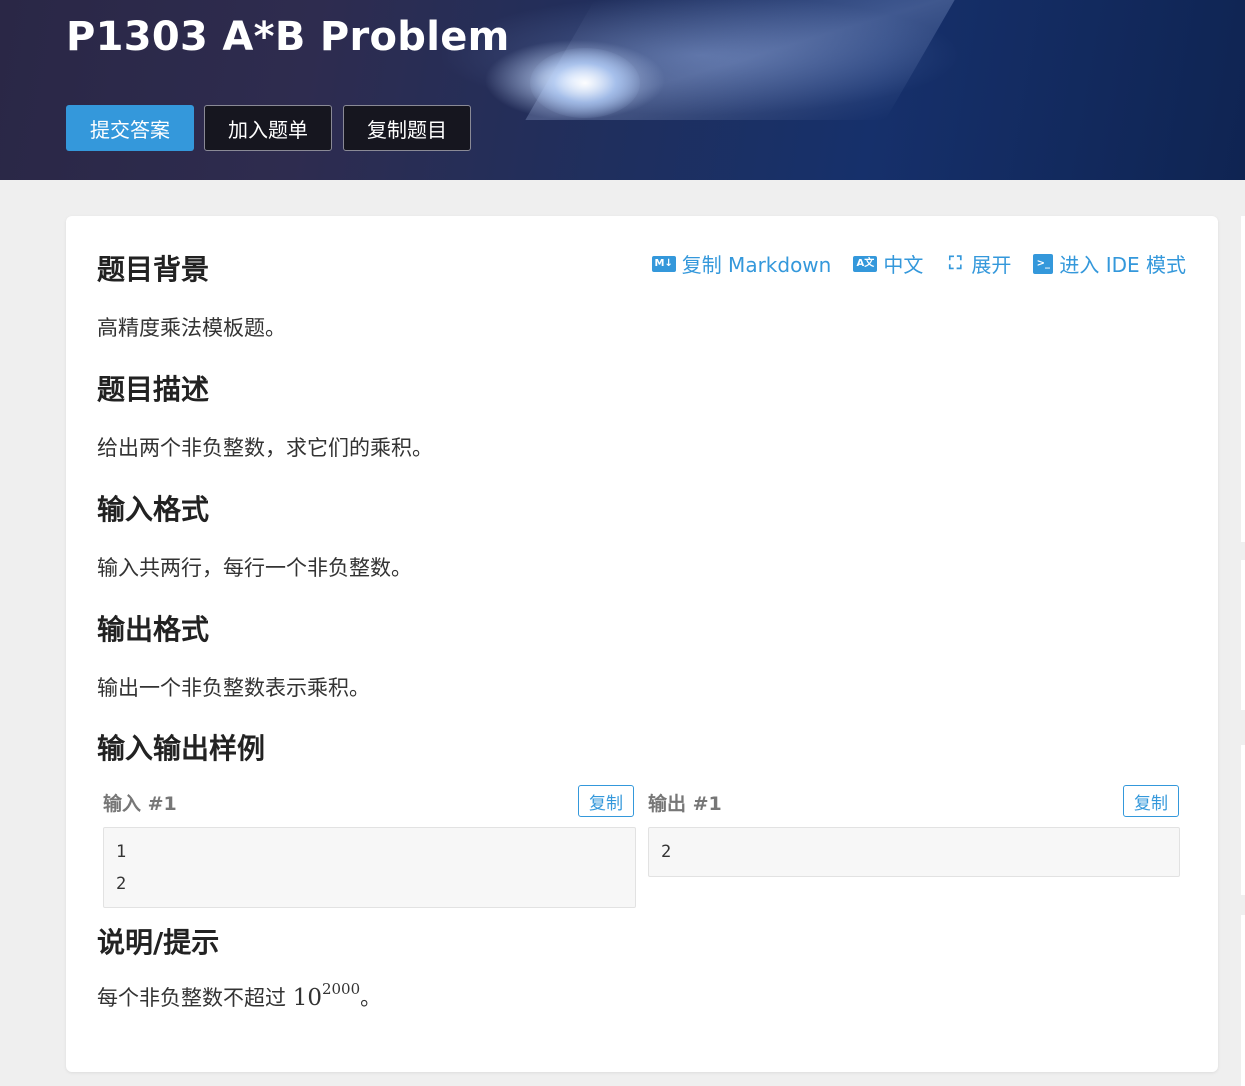  I want to click on expand-icon: ⛶, so click(955, 263).